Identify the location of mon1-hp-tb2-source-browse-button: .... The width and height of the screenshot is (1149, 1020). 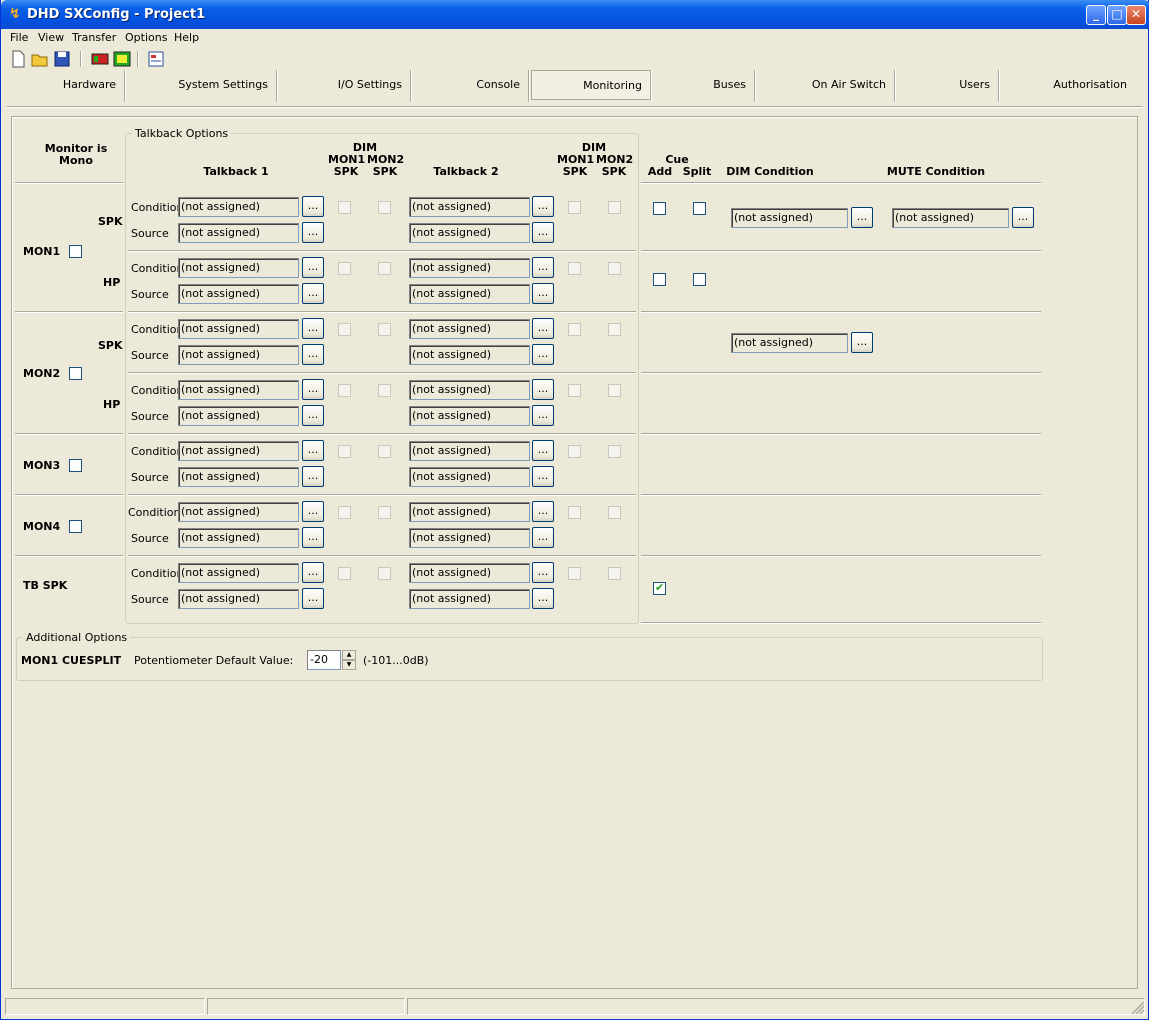
(543, 293).